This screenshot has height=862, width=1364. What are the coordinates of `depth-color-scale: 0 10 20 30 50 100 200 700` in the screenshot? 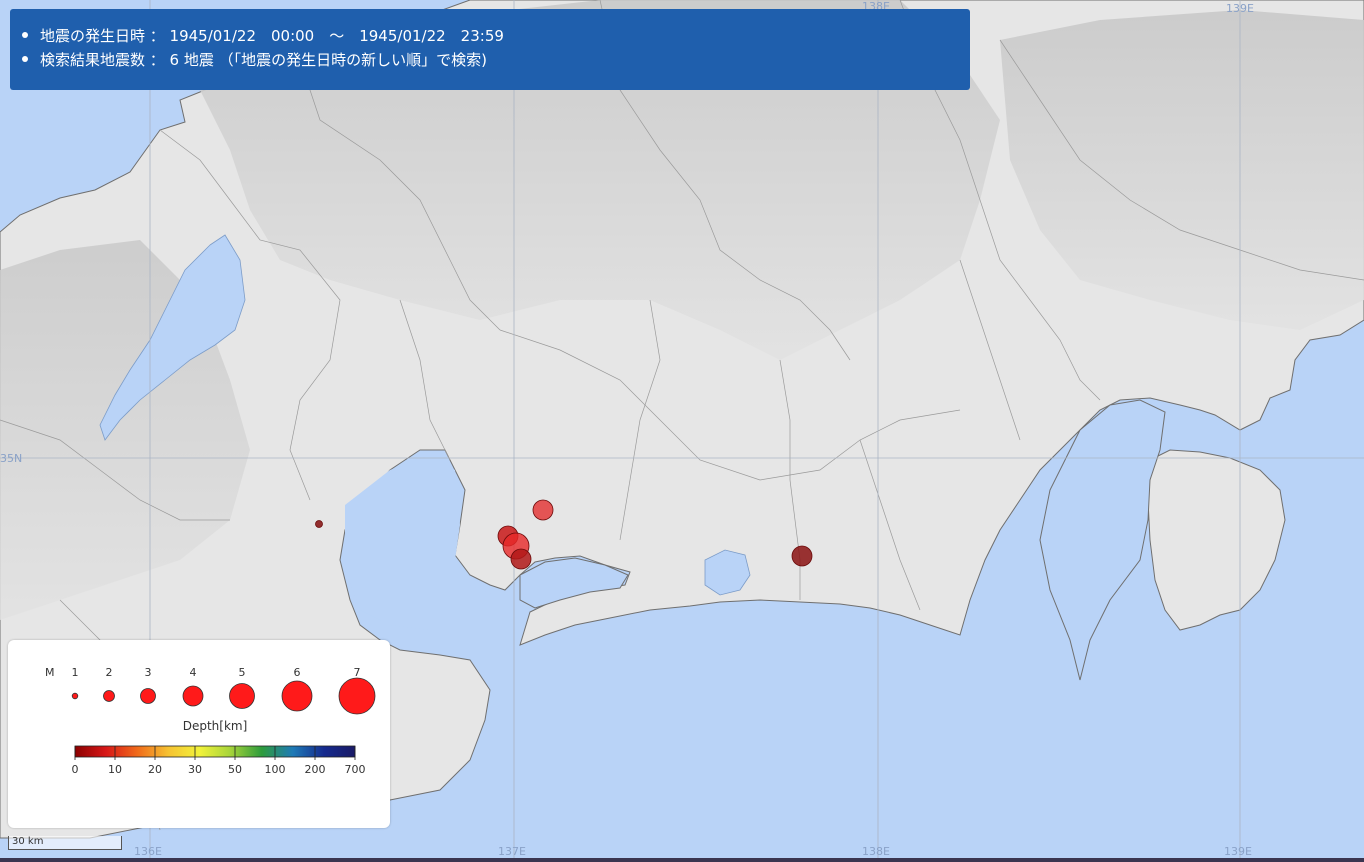 It's located at (219, 760).